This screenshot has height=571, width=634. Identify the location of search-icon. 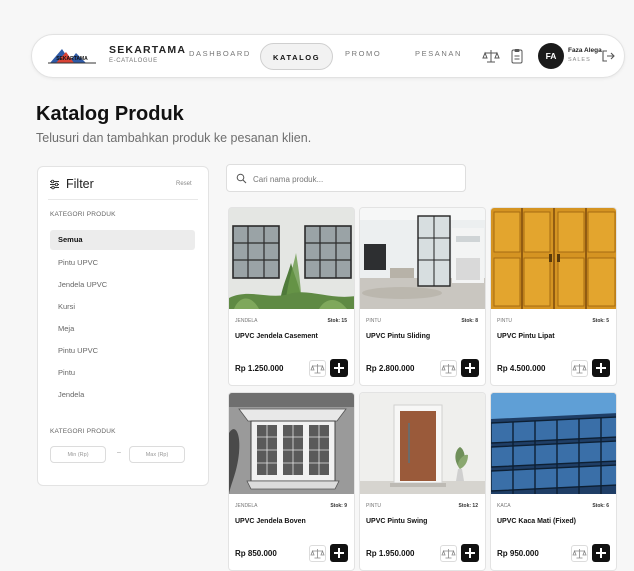
(241, 178).